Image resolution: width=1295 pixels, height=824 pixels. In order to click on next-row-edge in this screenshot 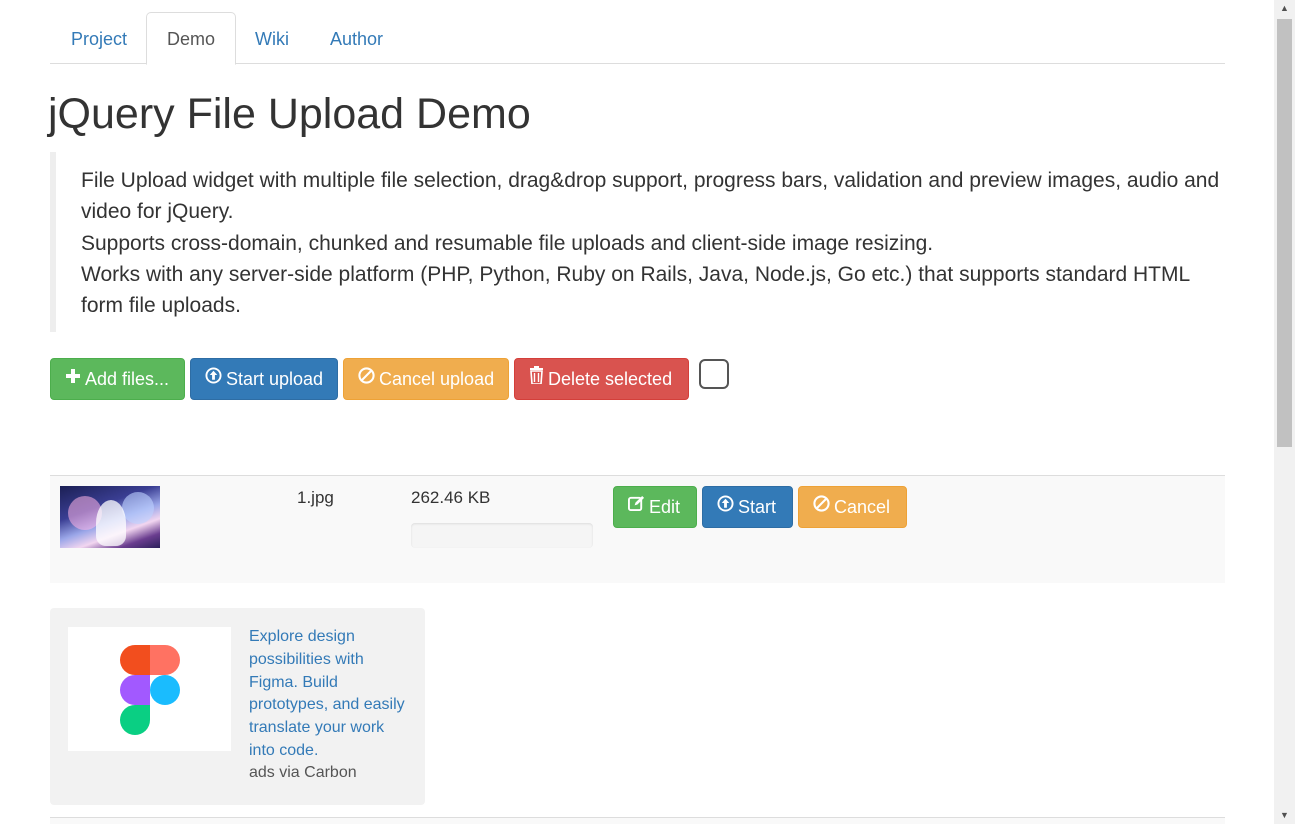, I will do `click(637, 820)`.